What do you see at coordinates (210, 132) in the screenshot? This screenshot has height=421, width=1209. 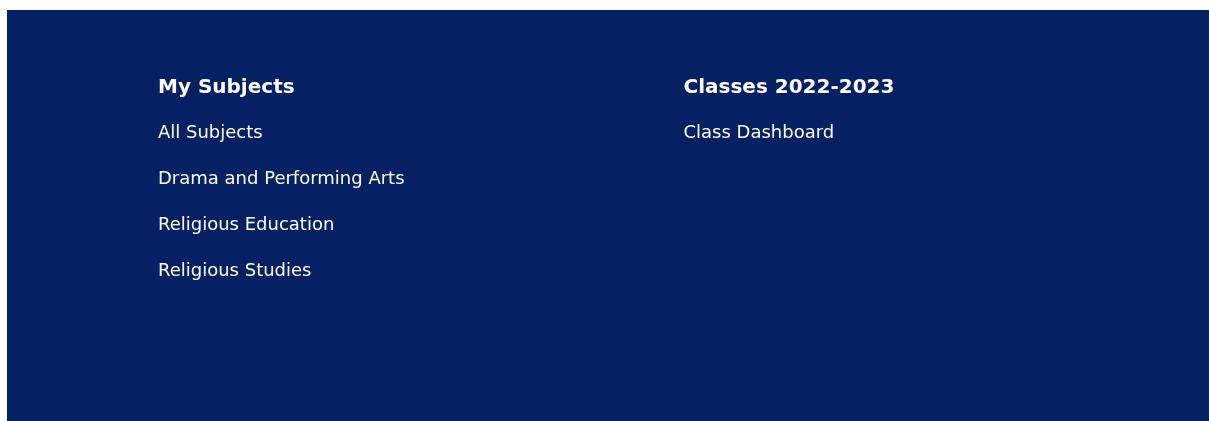 I see `footer-link: All Subjects` at bounding box center [210, 132].